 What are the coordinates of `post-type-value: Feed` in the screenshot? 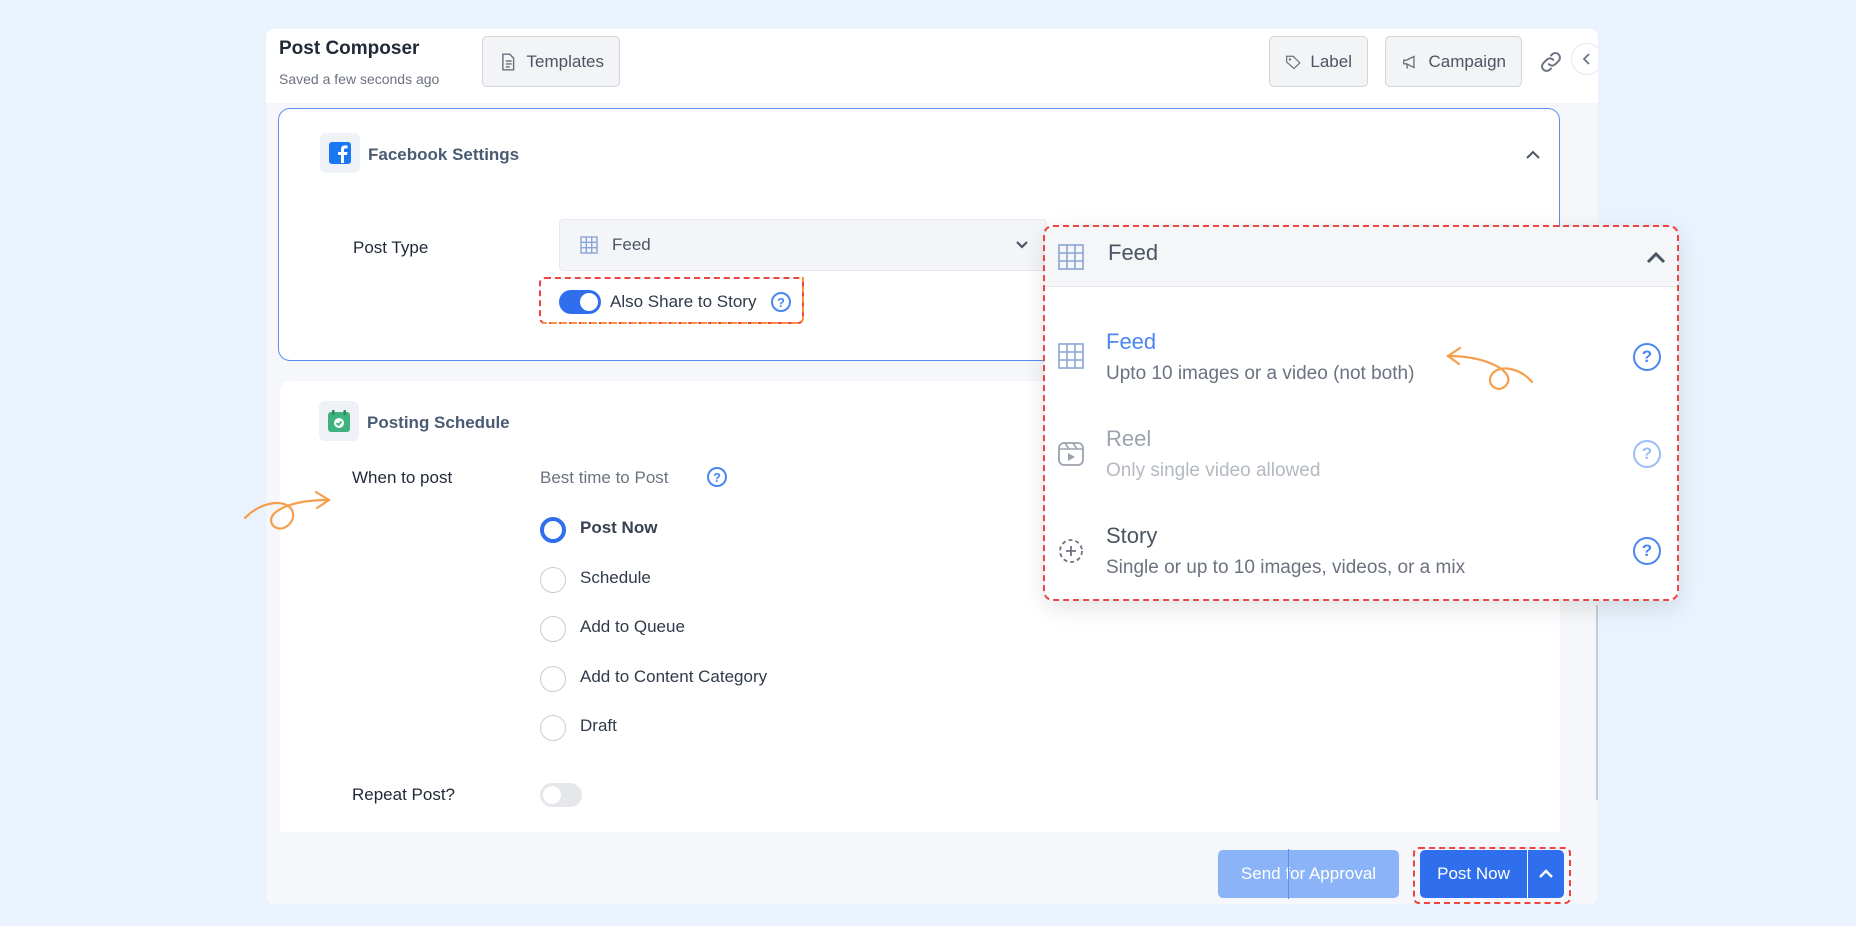 It's located at (631, 244).